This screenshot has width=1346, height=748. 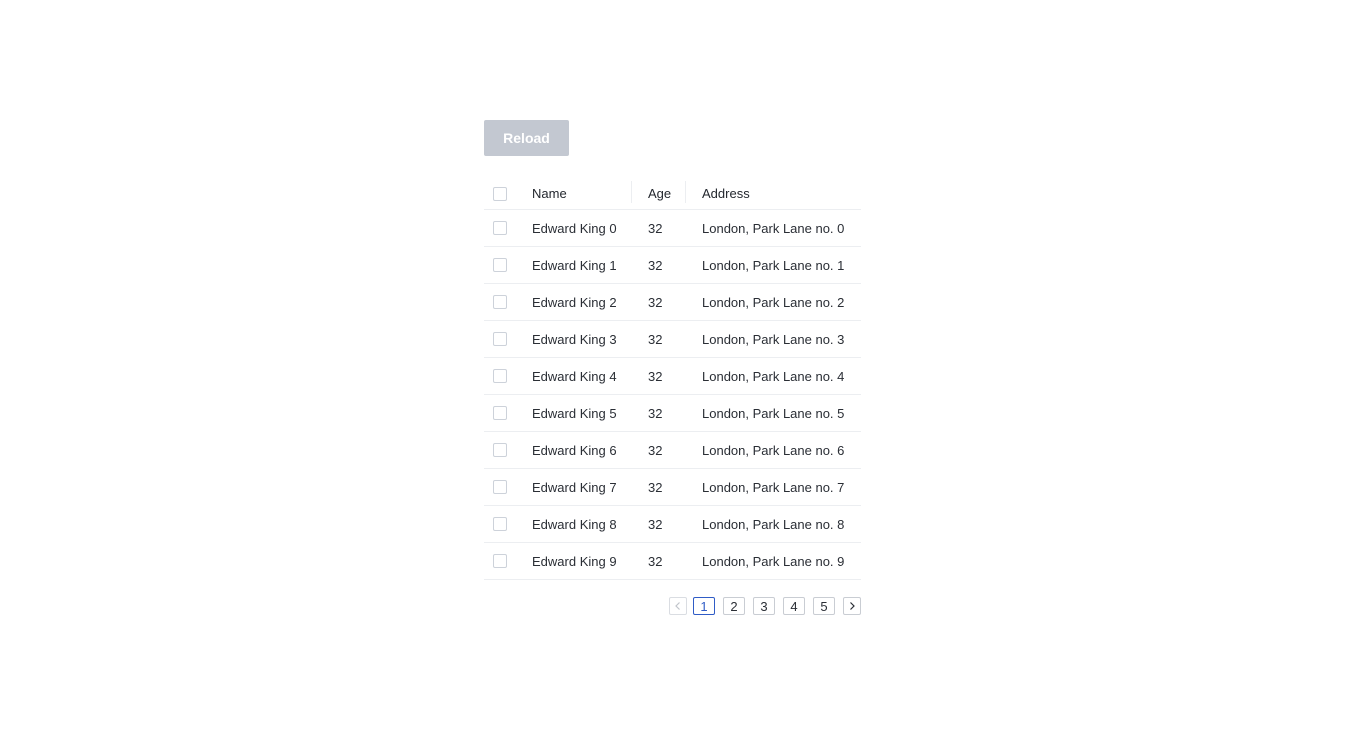 I want to click on cell-address: London, Park Lane no. 7, so click(x=773, y=487).